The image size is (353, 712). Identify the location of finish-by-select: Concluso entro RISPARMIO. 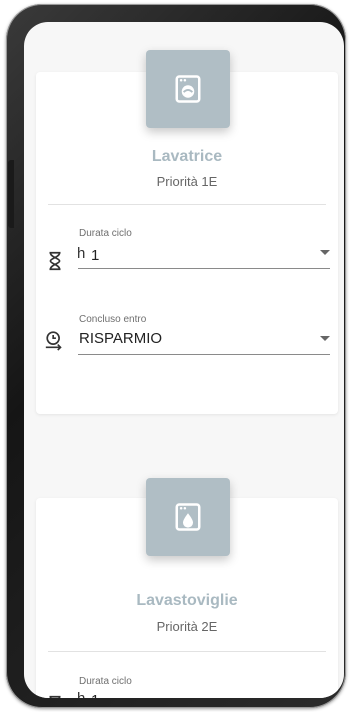
(187, 340).